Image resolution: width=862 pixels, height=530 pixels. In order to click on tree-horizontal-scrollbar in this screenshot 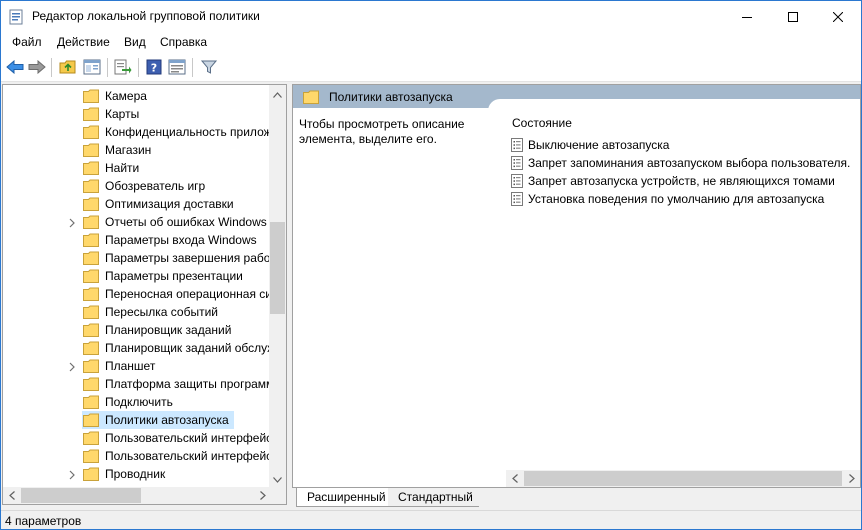, I will do `click(137, 495)`.